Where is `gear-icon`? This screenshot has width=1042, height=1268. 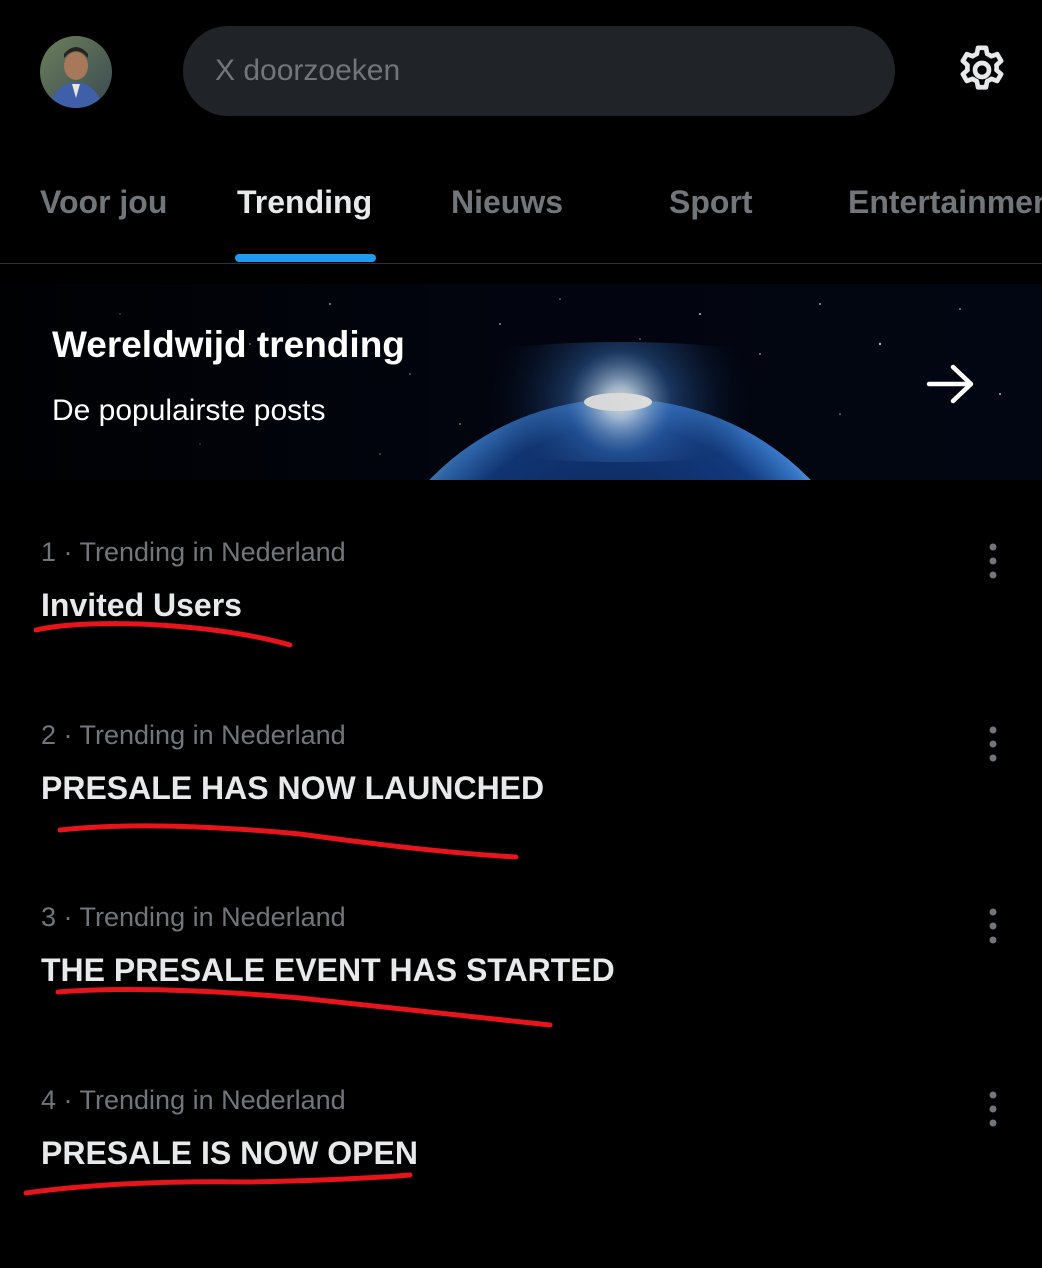
gear-icon is located at coordinates (982, 67).